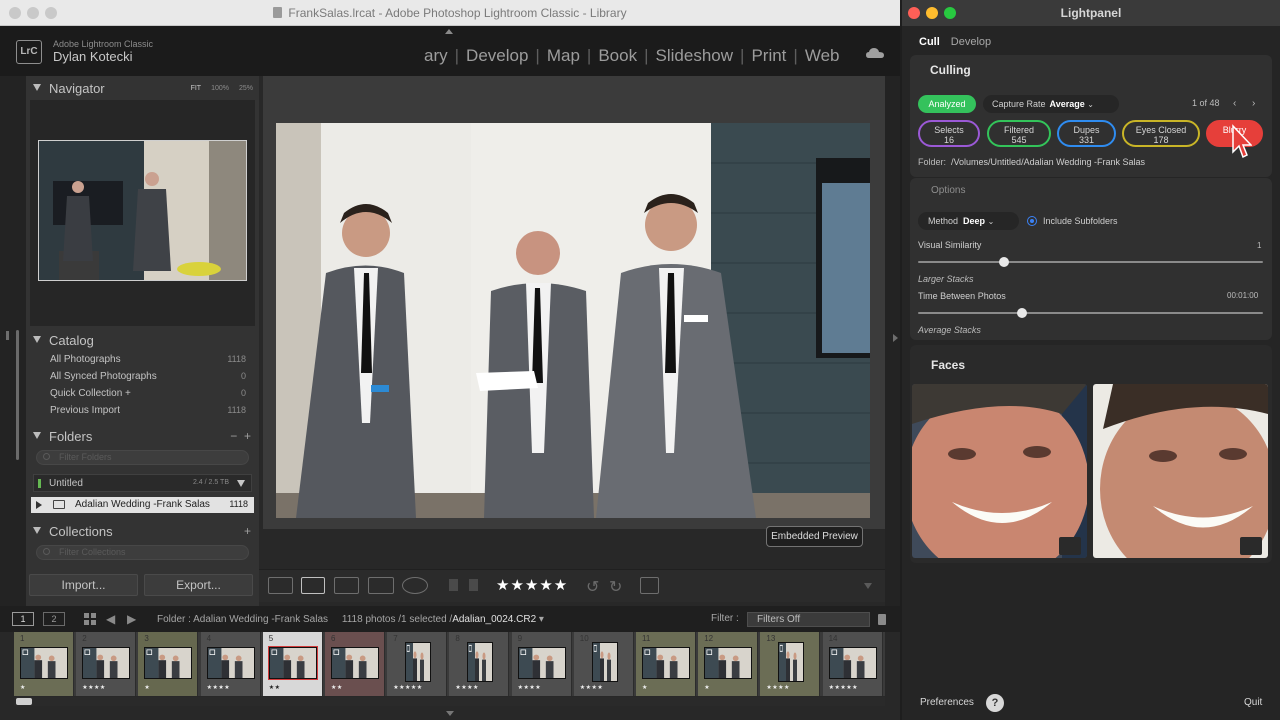 Image resolution: width=1280 pixels, height=720 pixels. Describe the element at coordinates (563, 56) in the screenshot. I see `module-map: Map` at that location.